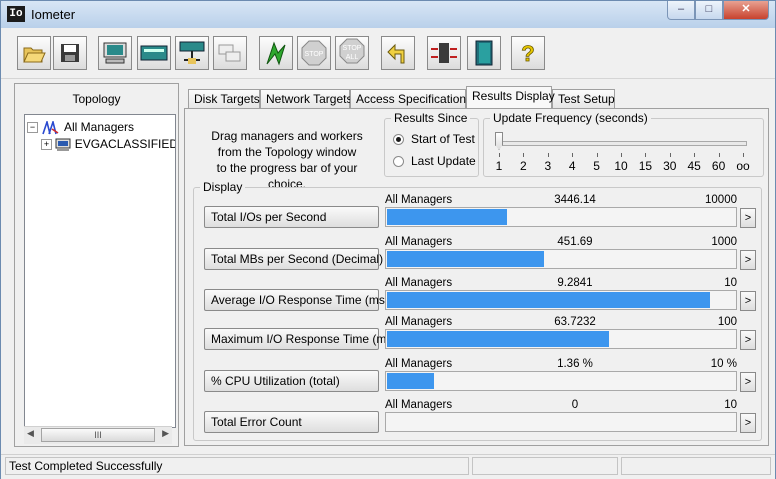 This screenshot has height=479, width=776. I want to click on save-config-button, so click(70, 53).